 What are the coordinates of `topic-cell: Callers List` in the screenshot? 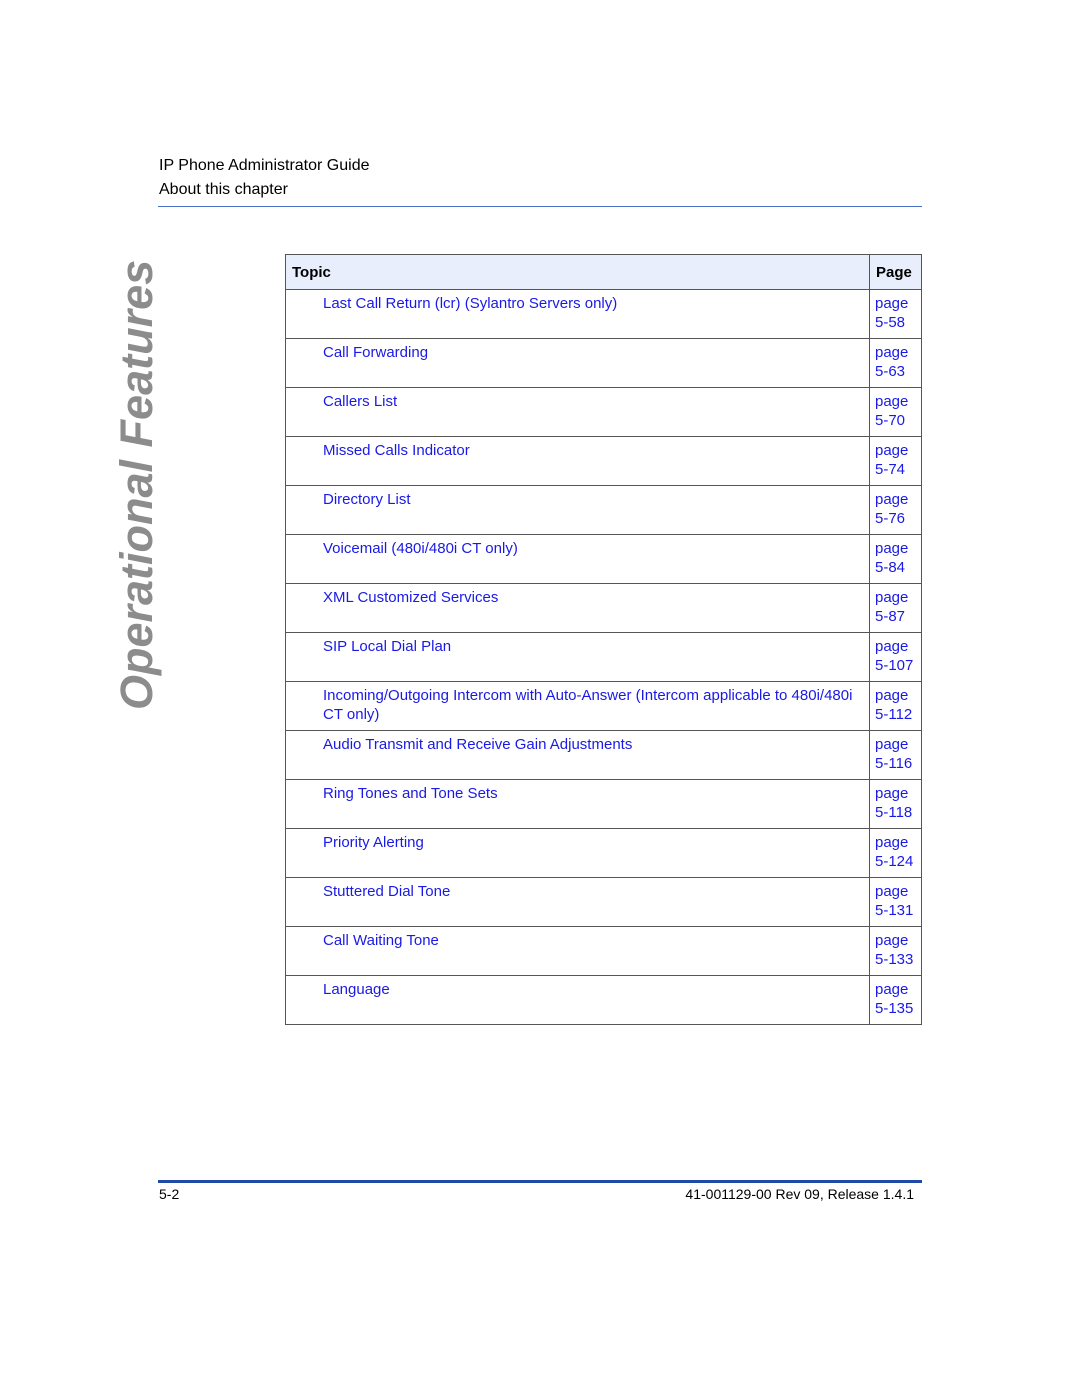 It's located at (577, 412).